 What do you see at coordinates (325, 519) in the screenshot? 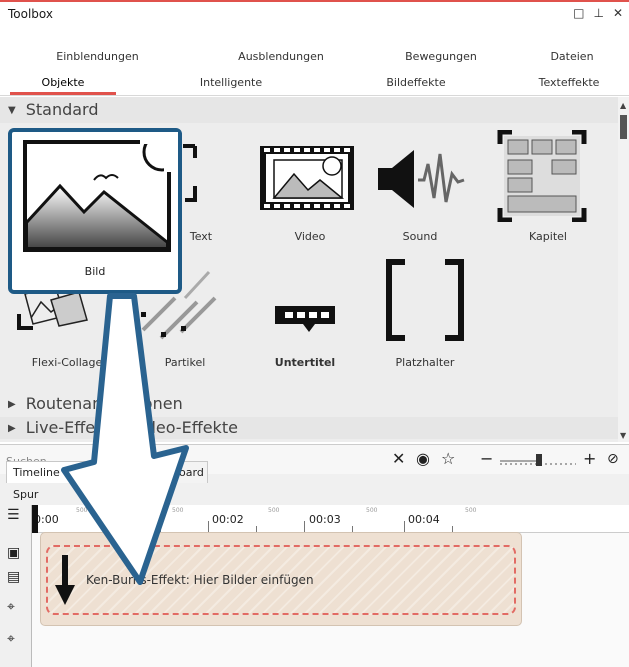
I see `time-label-3: 00:03` at bounding box center [325, 519].